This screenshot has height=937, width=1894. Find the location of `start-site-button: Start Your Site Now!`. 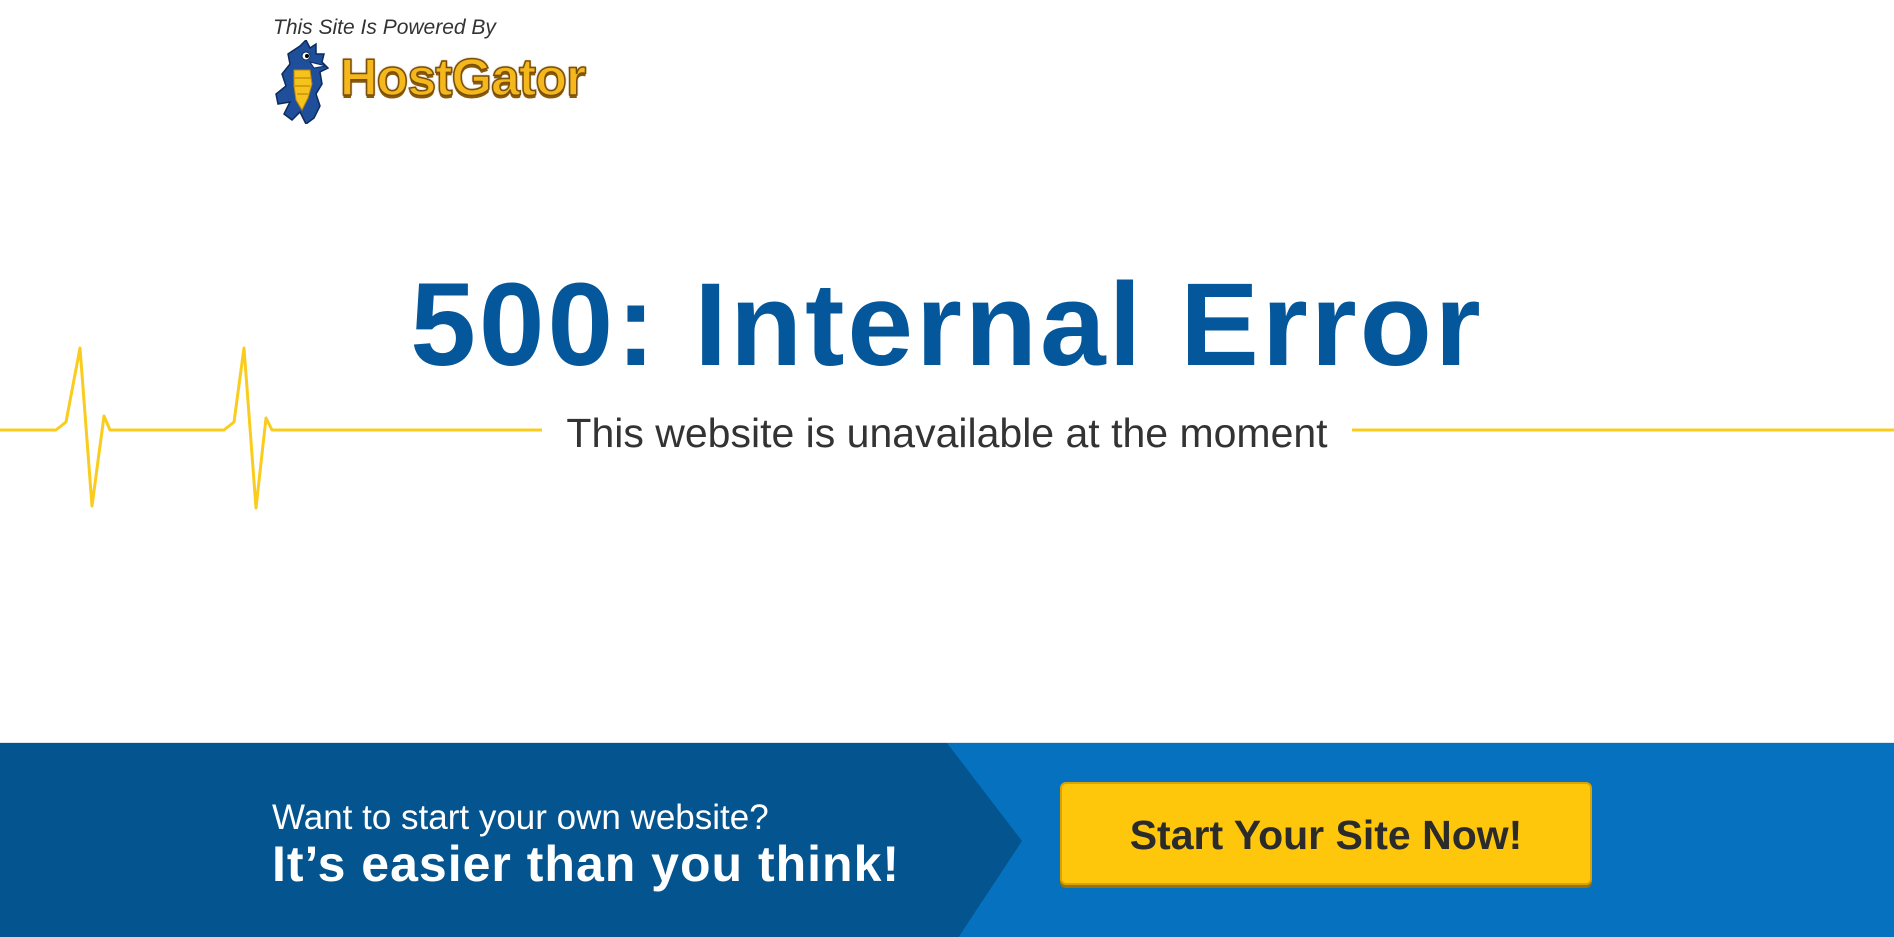

start-site-button: Start Your Site Now! is located at coordinates (1326, 833).